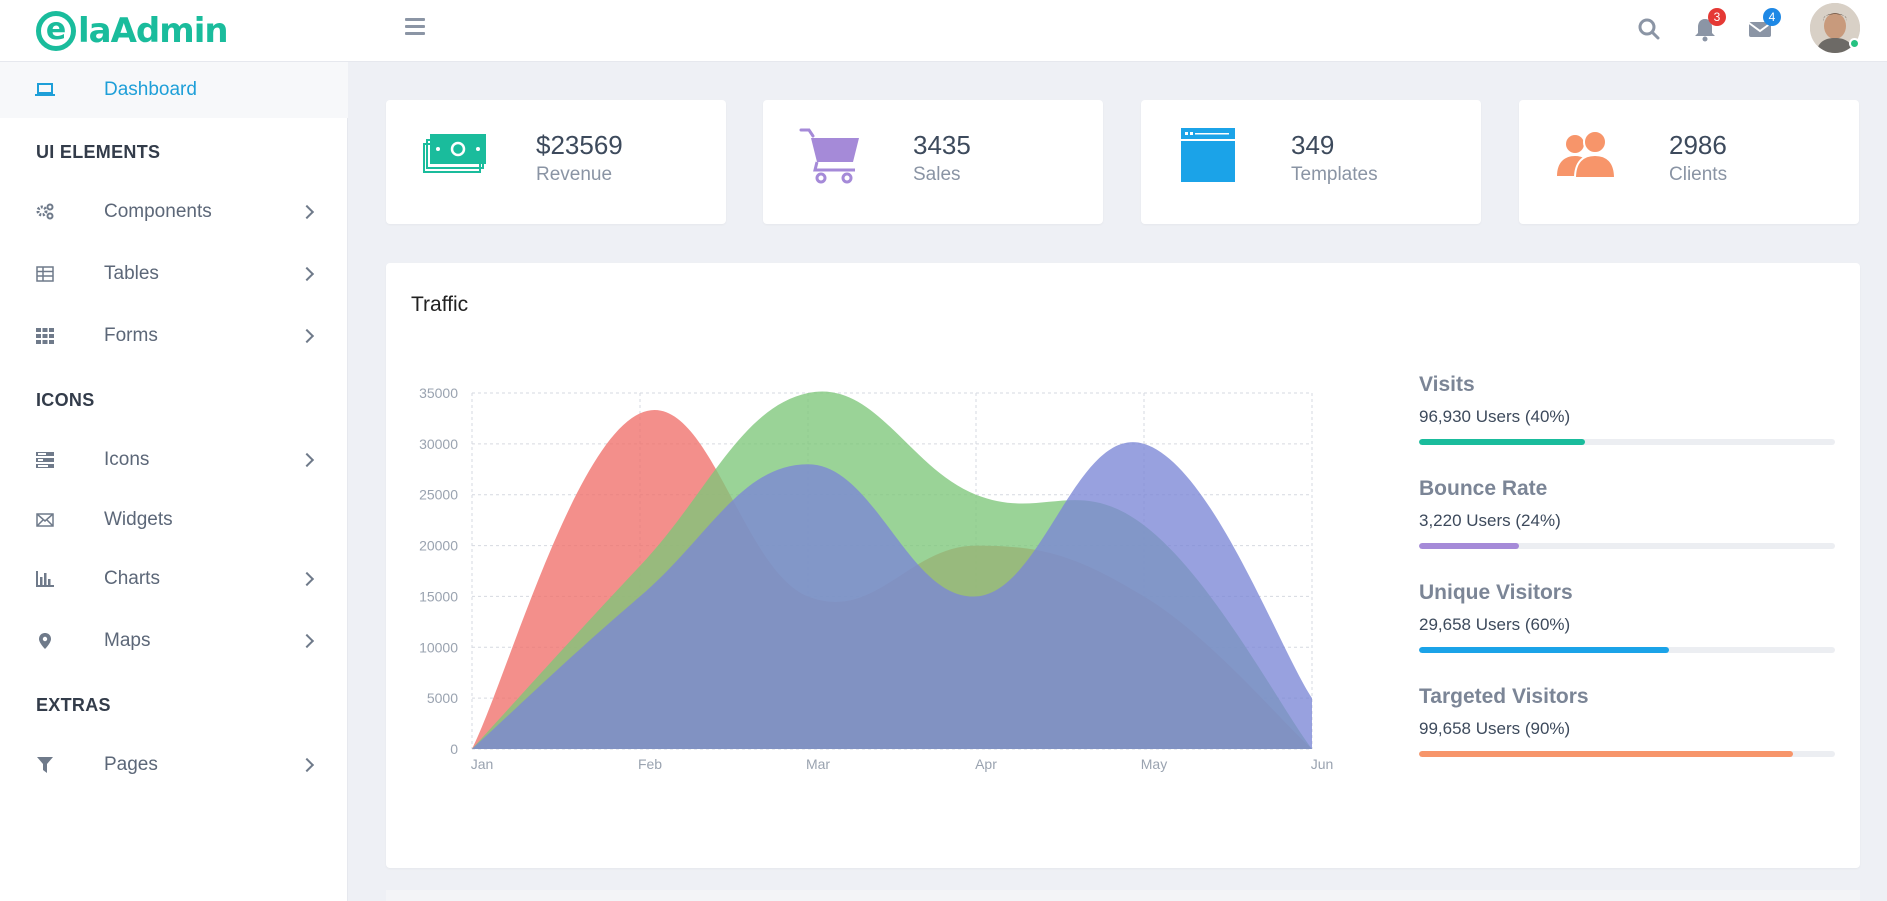 Image resolution: width=1887 pixels, height=901 pixels. Describe the element at coordinates (1322, 764) in the screenshot. I see `x-tick-label: Jun` at that location.